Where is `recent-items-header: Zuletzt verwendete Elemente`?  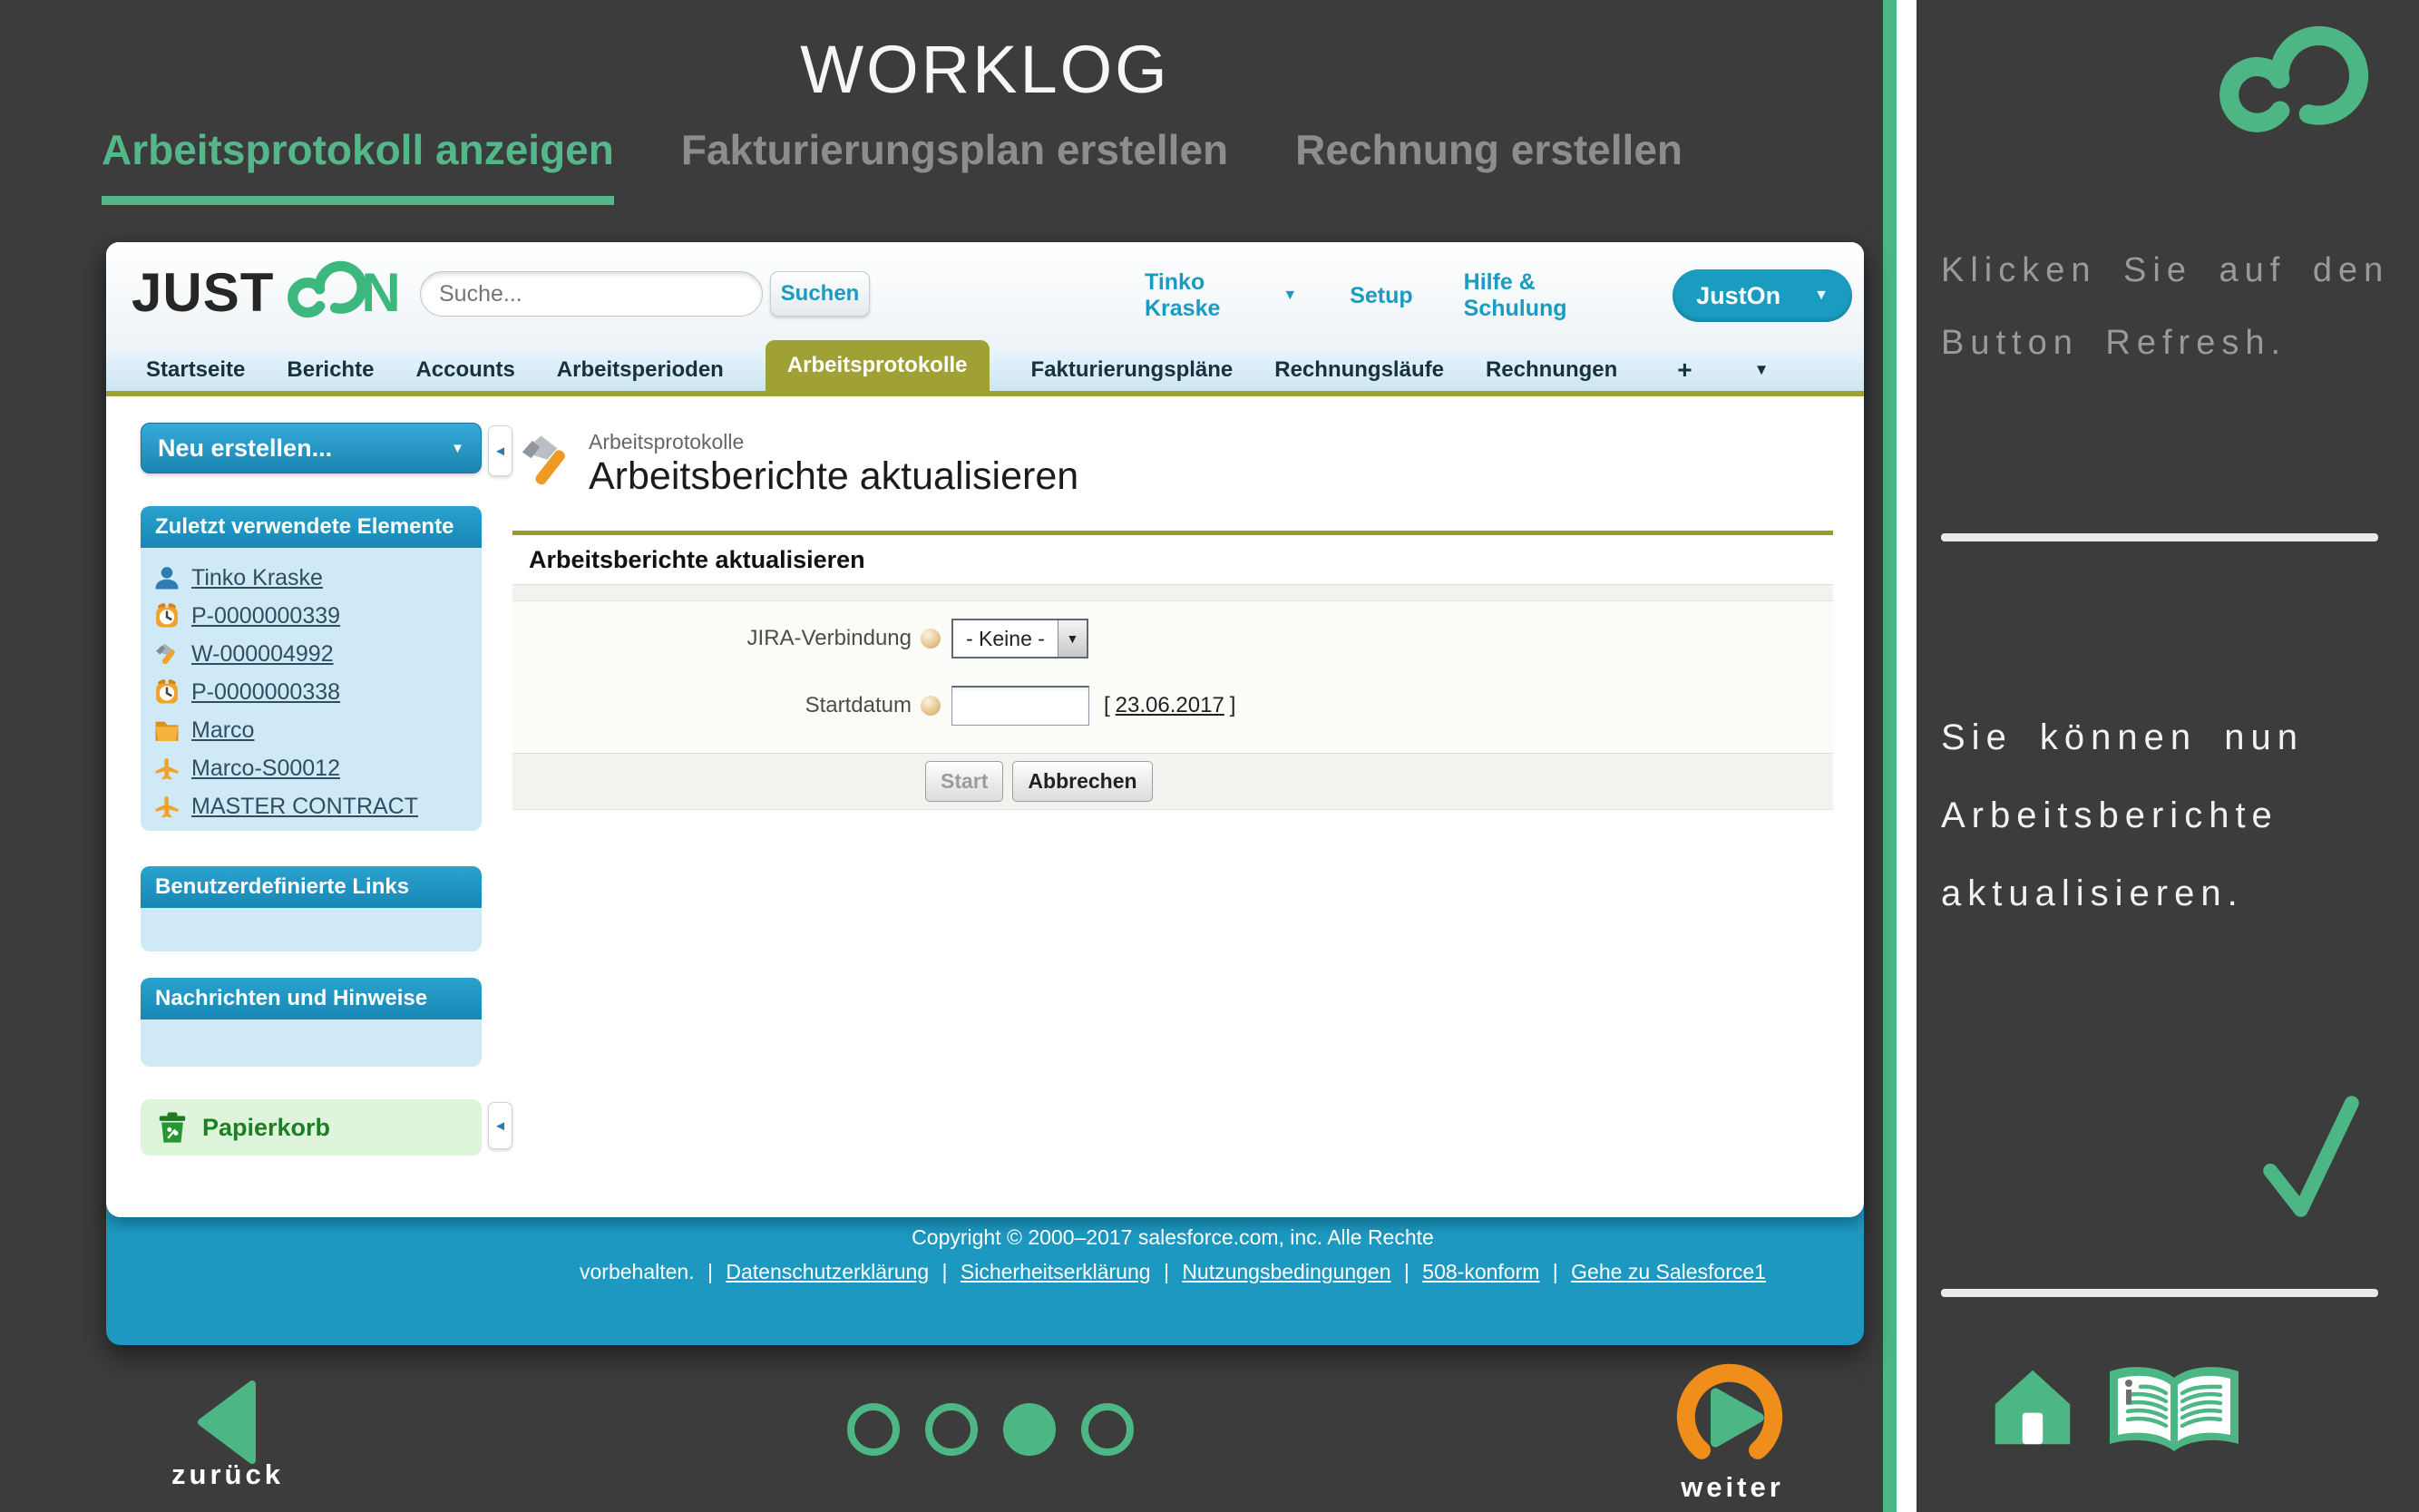 recent-items-header: Zuletzt verwendete Elemente is located at coordinates (312, 527).